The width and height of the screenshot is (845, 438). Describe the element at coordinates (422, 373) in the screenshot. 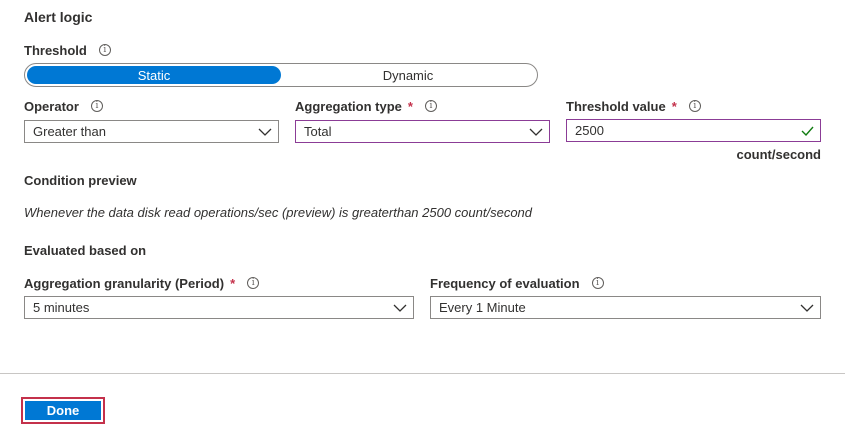

I see `footer-divider` at that location.